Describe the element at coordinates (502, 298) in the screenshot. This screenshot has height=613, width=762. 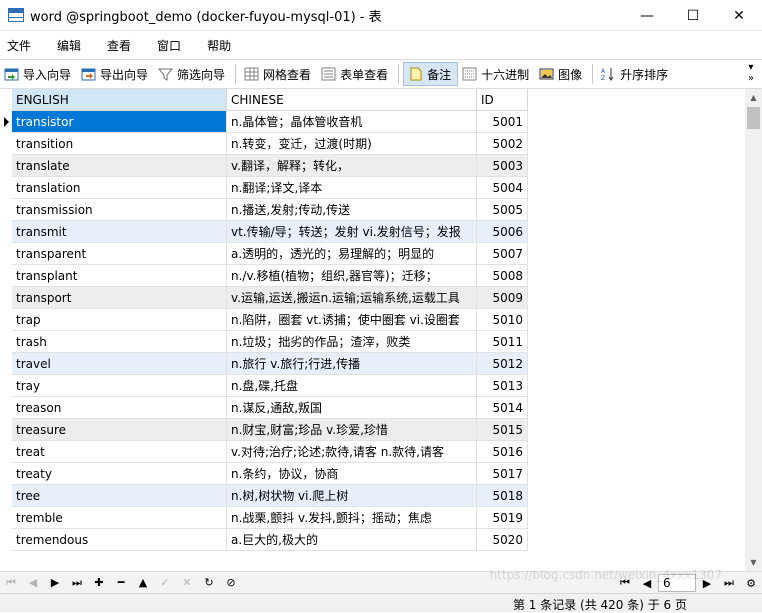
I see `cell-id: 5009` at that location.